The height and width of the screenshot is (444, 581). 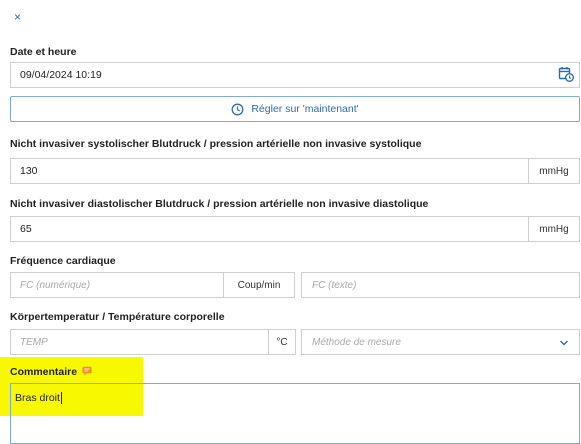 What do you see at coordinates (334, 285) in the screenshot?
I see `heart-rate-text-placeholder: FC (texte)` at bounding box center [334, 285].